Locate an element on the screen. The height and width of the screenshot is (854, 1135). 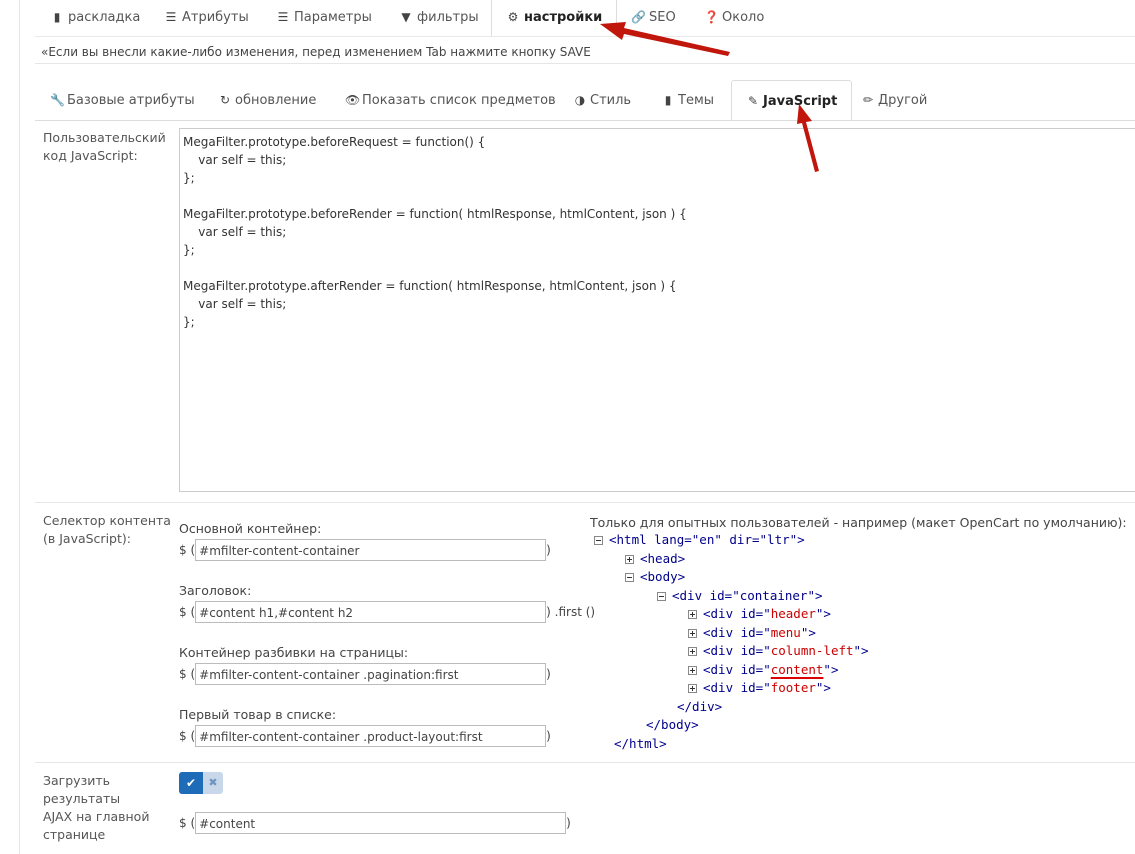
tree-node-content: <div id="content"> is located at coordinates (763, 670).